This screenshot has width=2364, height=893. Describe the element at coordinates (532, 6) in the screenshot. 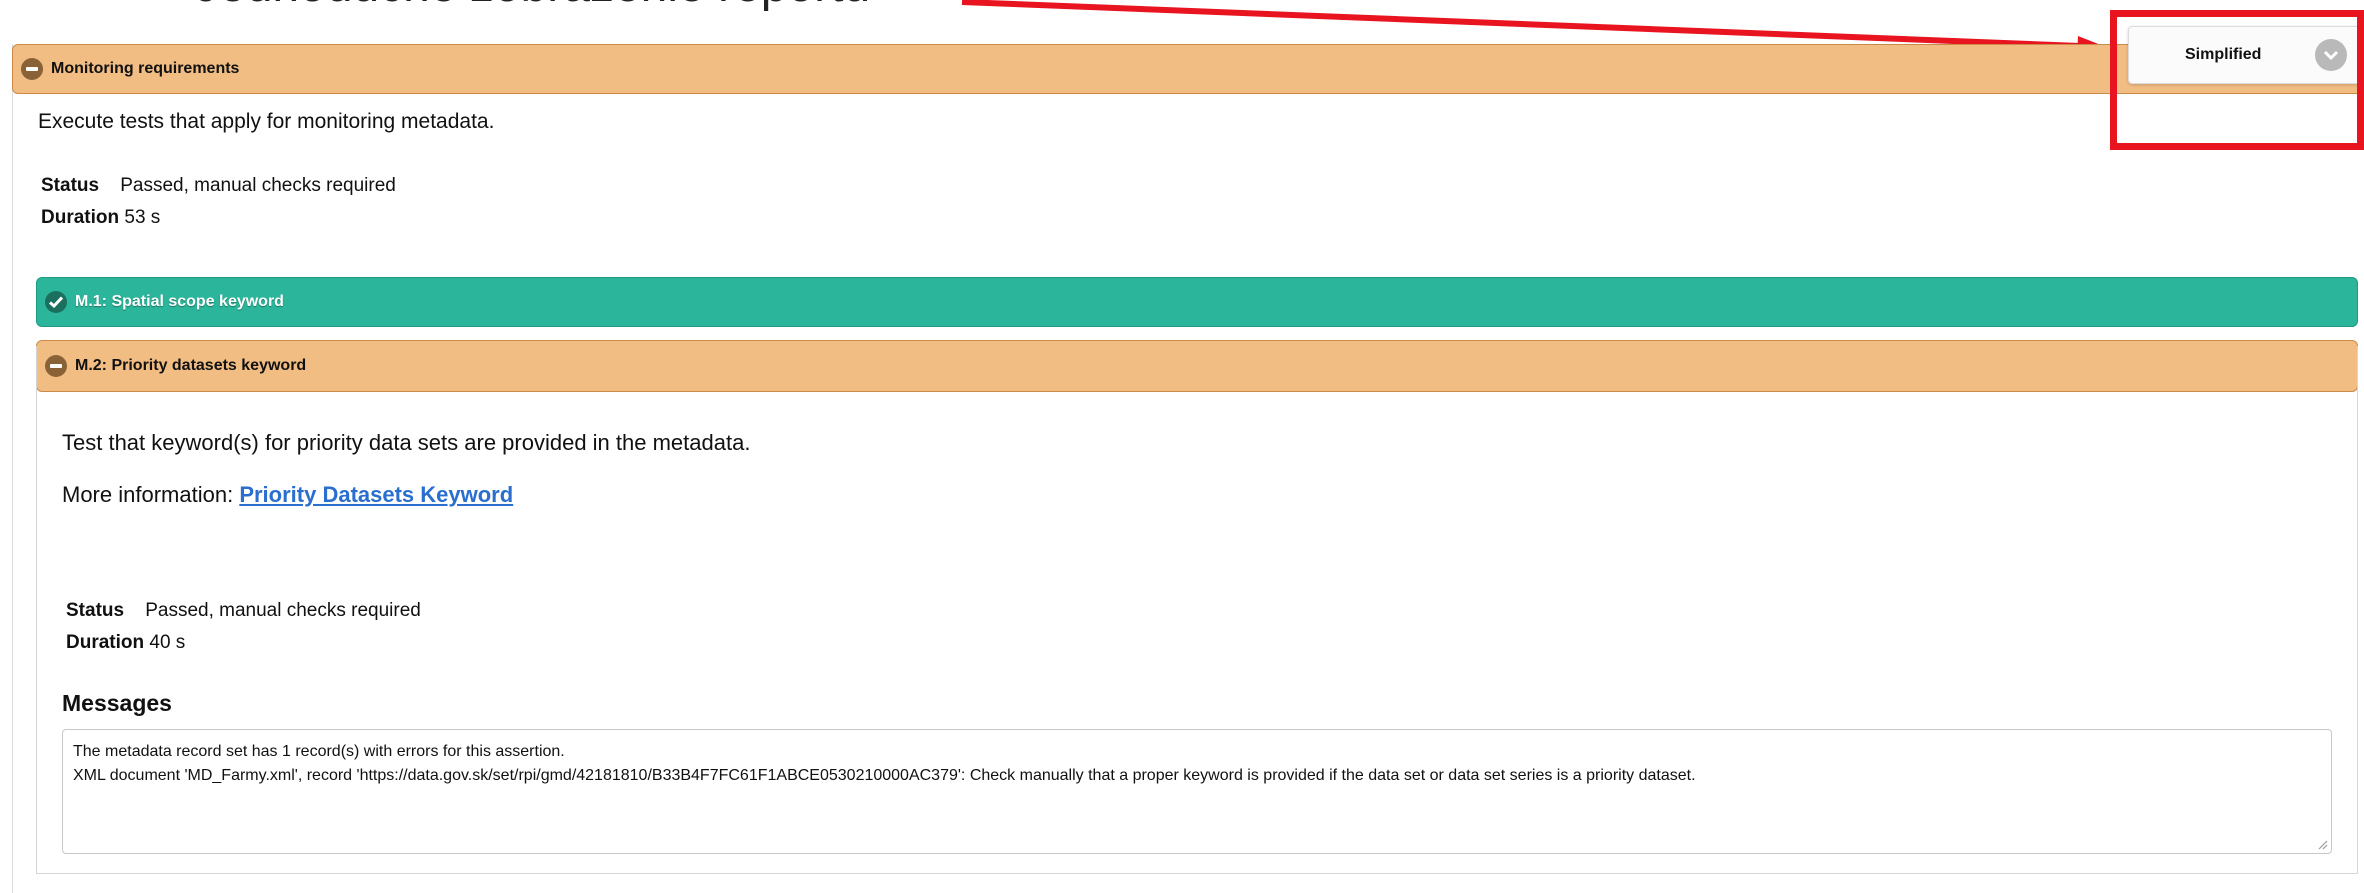

I see `annotation-caption: Jednoduché zobrazenie reportu` at that location.